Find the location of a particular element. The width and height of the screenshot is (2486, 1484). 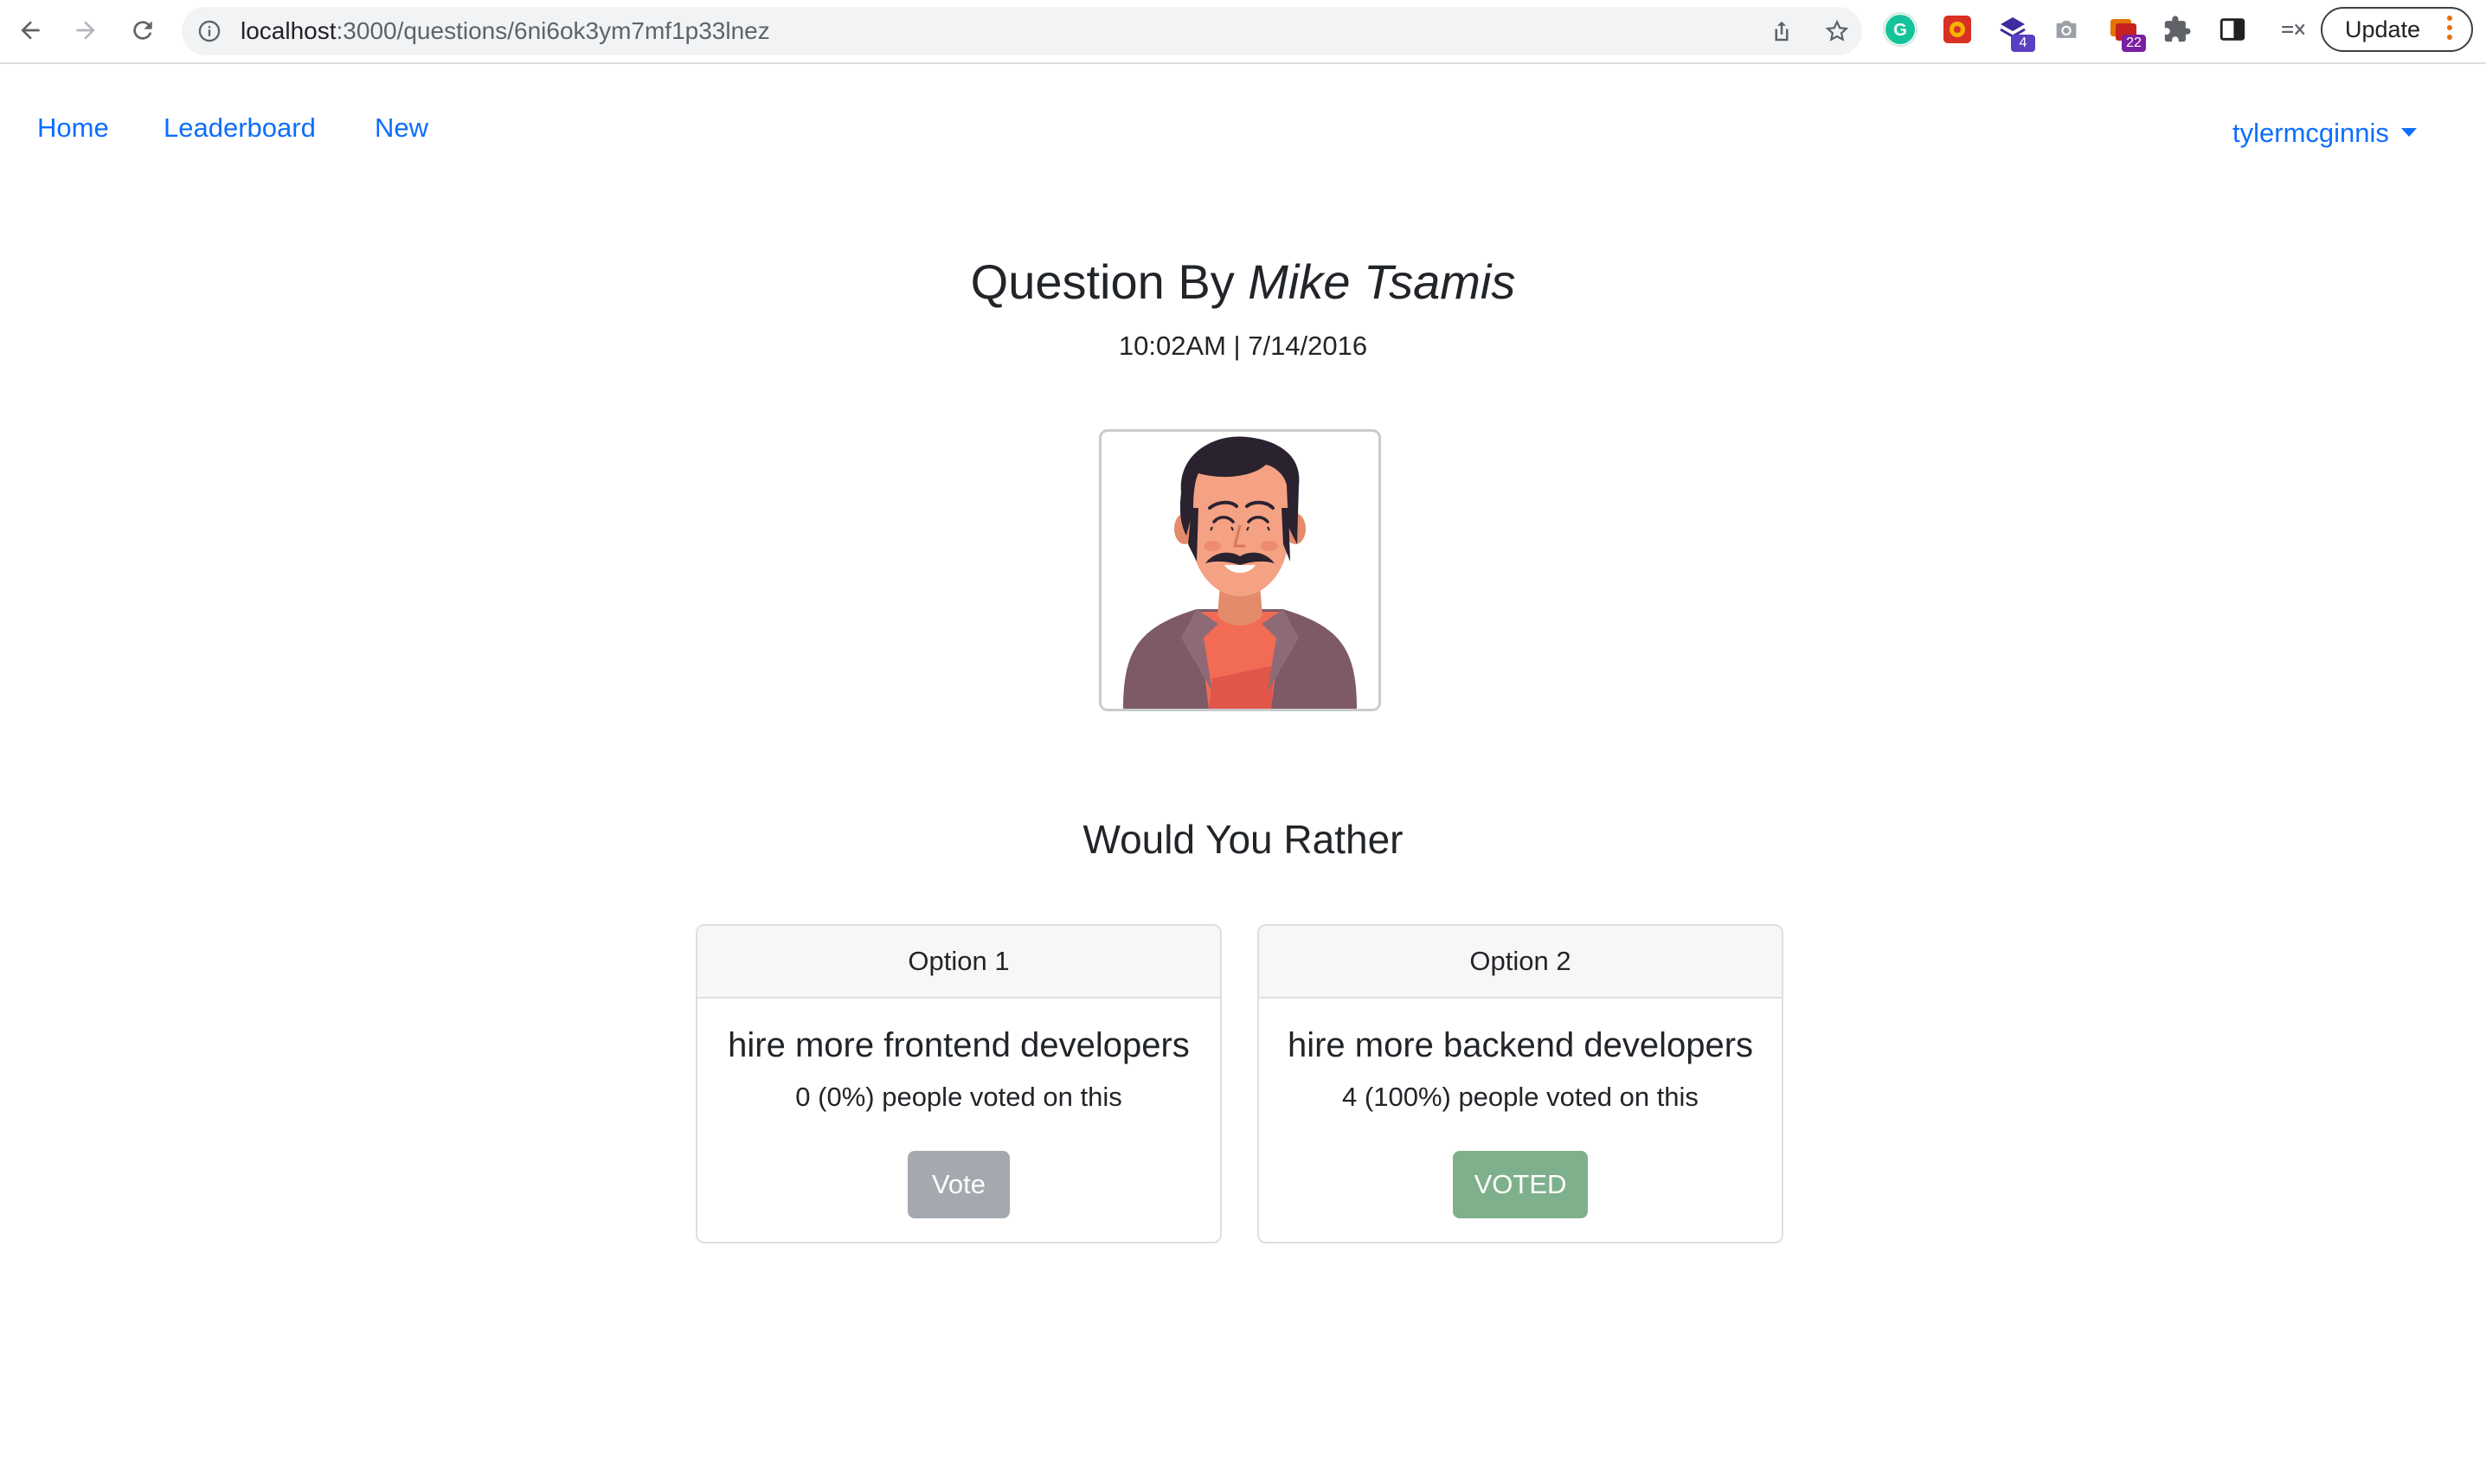

caret-down-icon is located at coordinates (2408, 132).